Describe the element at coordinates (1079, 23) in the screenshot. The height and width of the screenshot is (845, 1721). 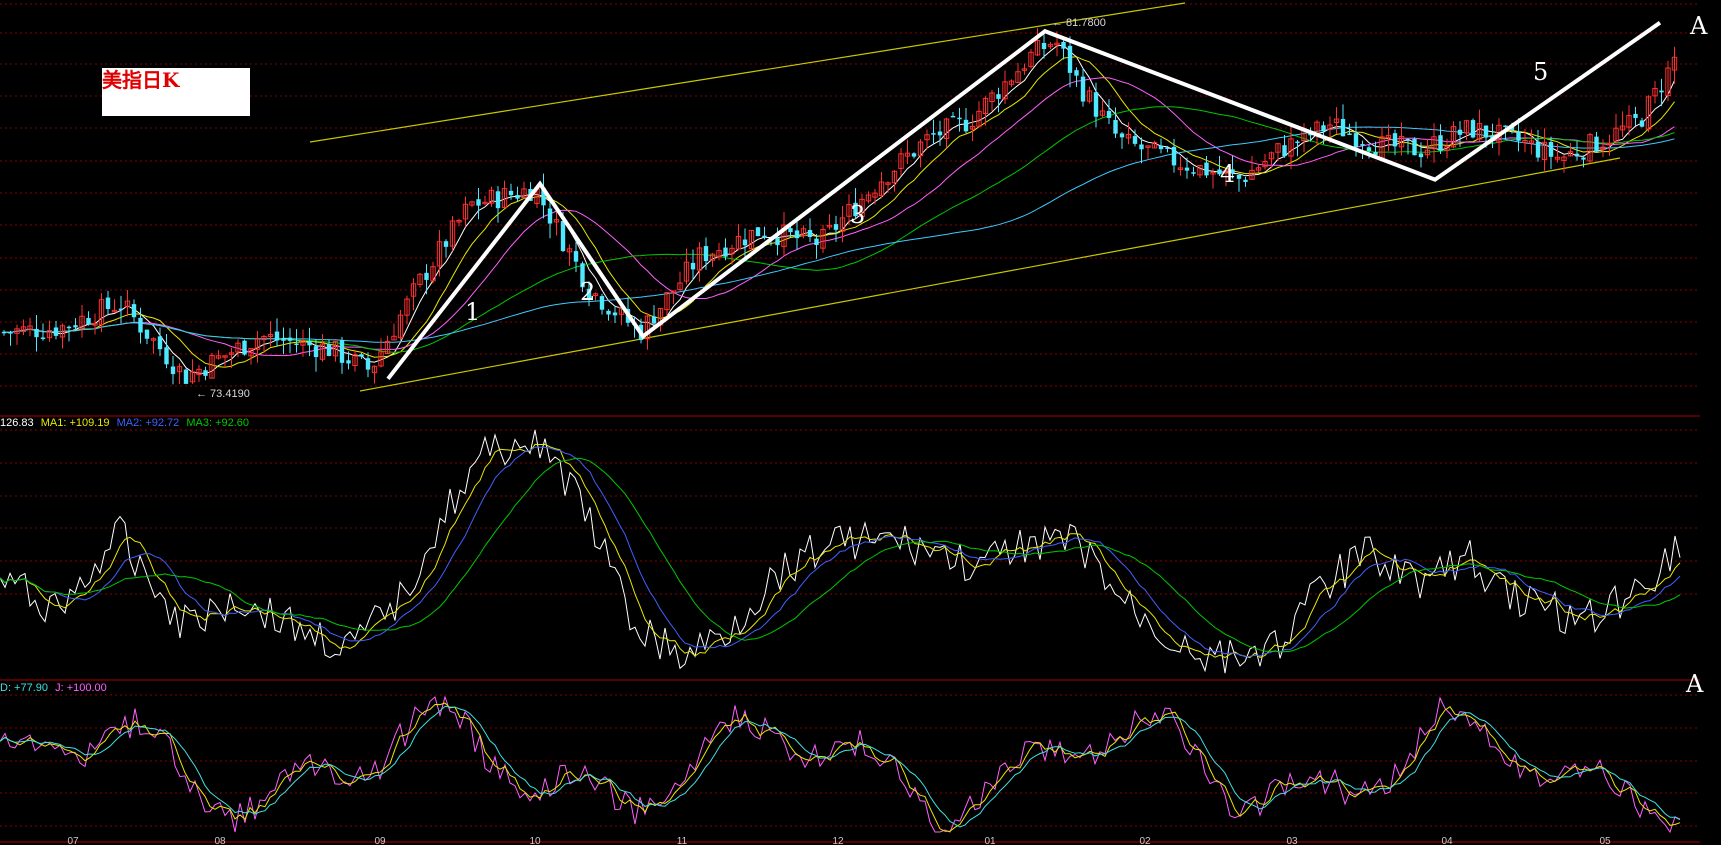
I see `price-high-label: ← 81.7800` at that location.